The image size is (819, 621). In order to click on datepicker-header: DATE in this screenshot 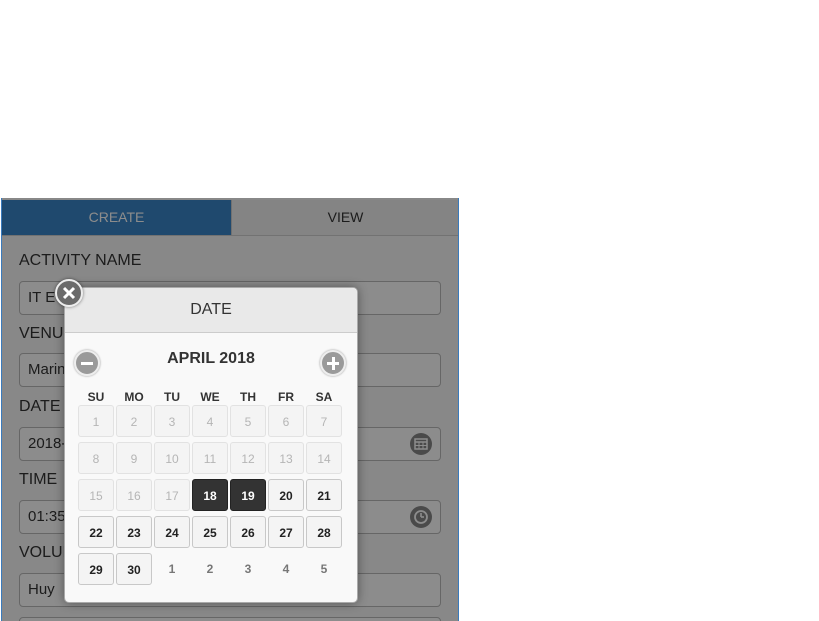, I will do `click(211, 310)`.